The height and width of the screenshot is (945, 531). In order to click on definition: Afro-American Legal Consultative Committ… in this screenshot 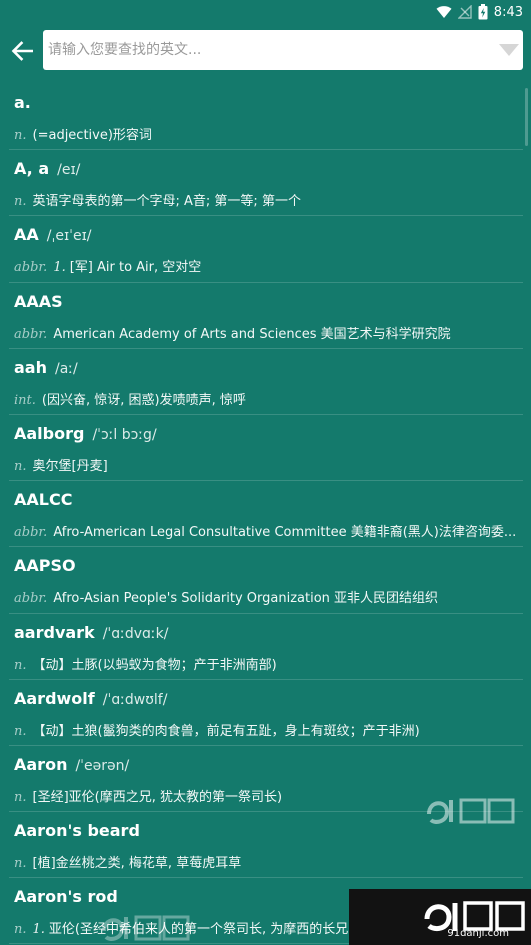, I will do `click(285, 533)`.